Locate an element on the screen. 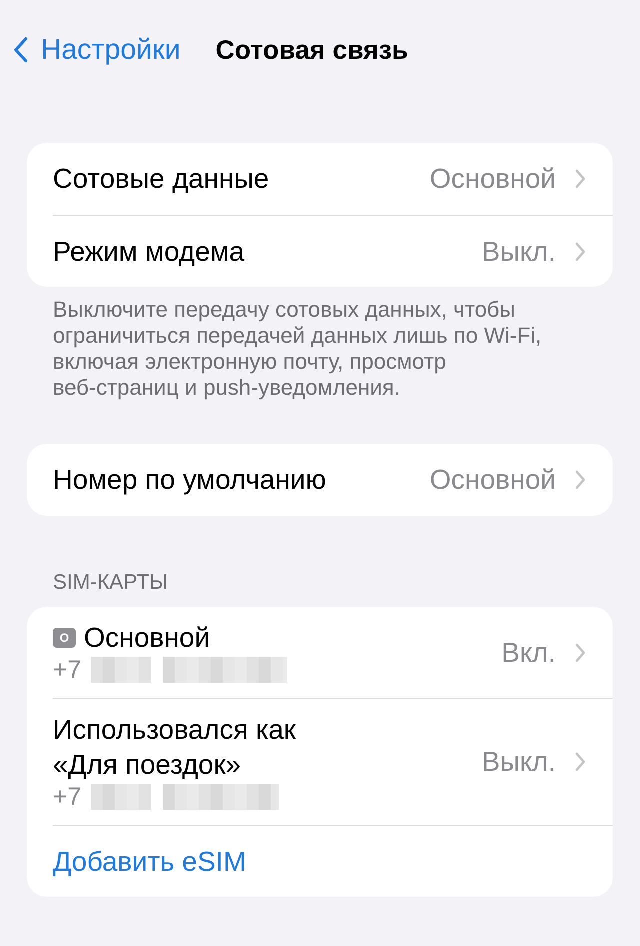 The height and width of the screenshot is (946, 640). back-chevron-icon is located at coordinates (21, 50).